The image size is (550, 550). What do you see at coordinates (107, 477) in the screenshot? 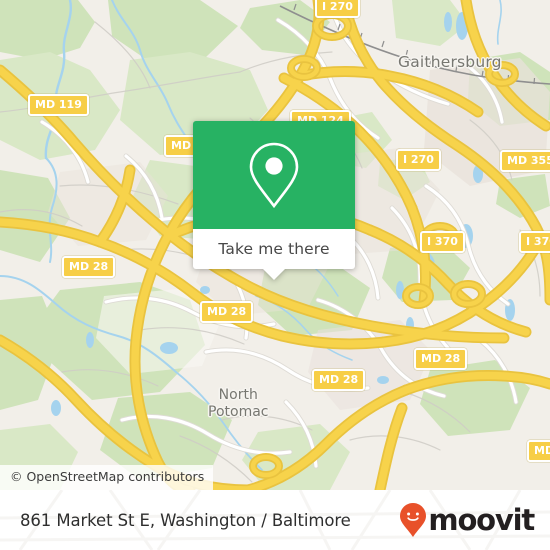
I see `osm-attribution: © OpenStreetMap contributors` at bounding box center [107, 477].